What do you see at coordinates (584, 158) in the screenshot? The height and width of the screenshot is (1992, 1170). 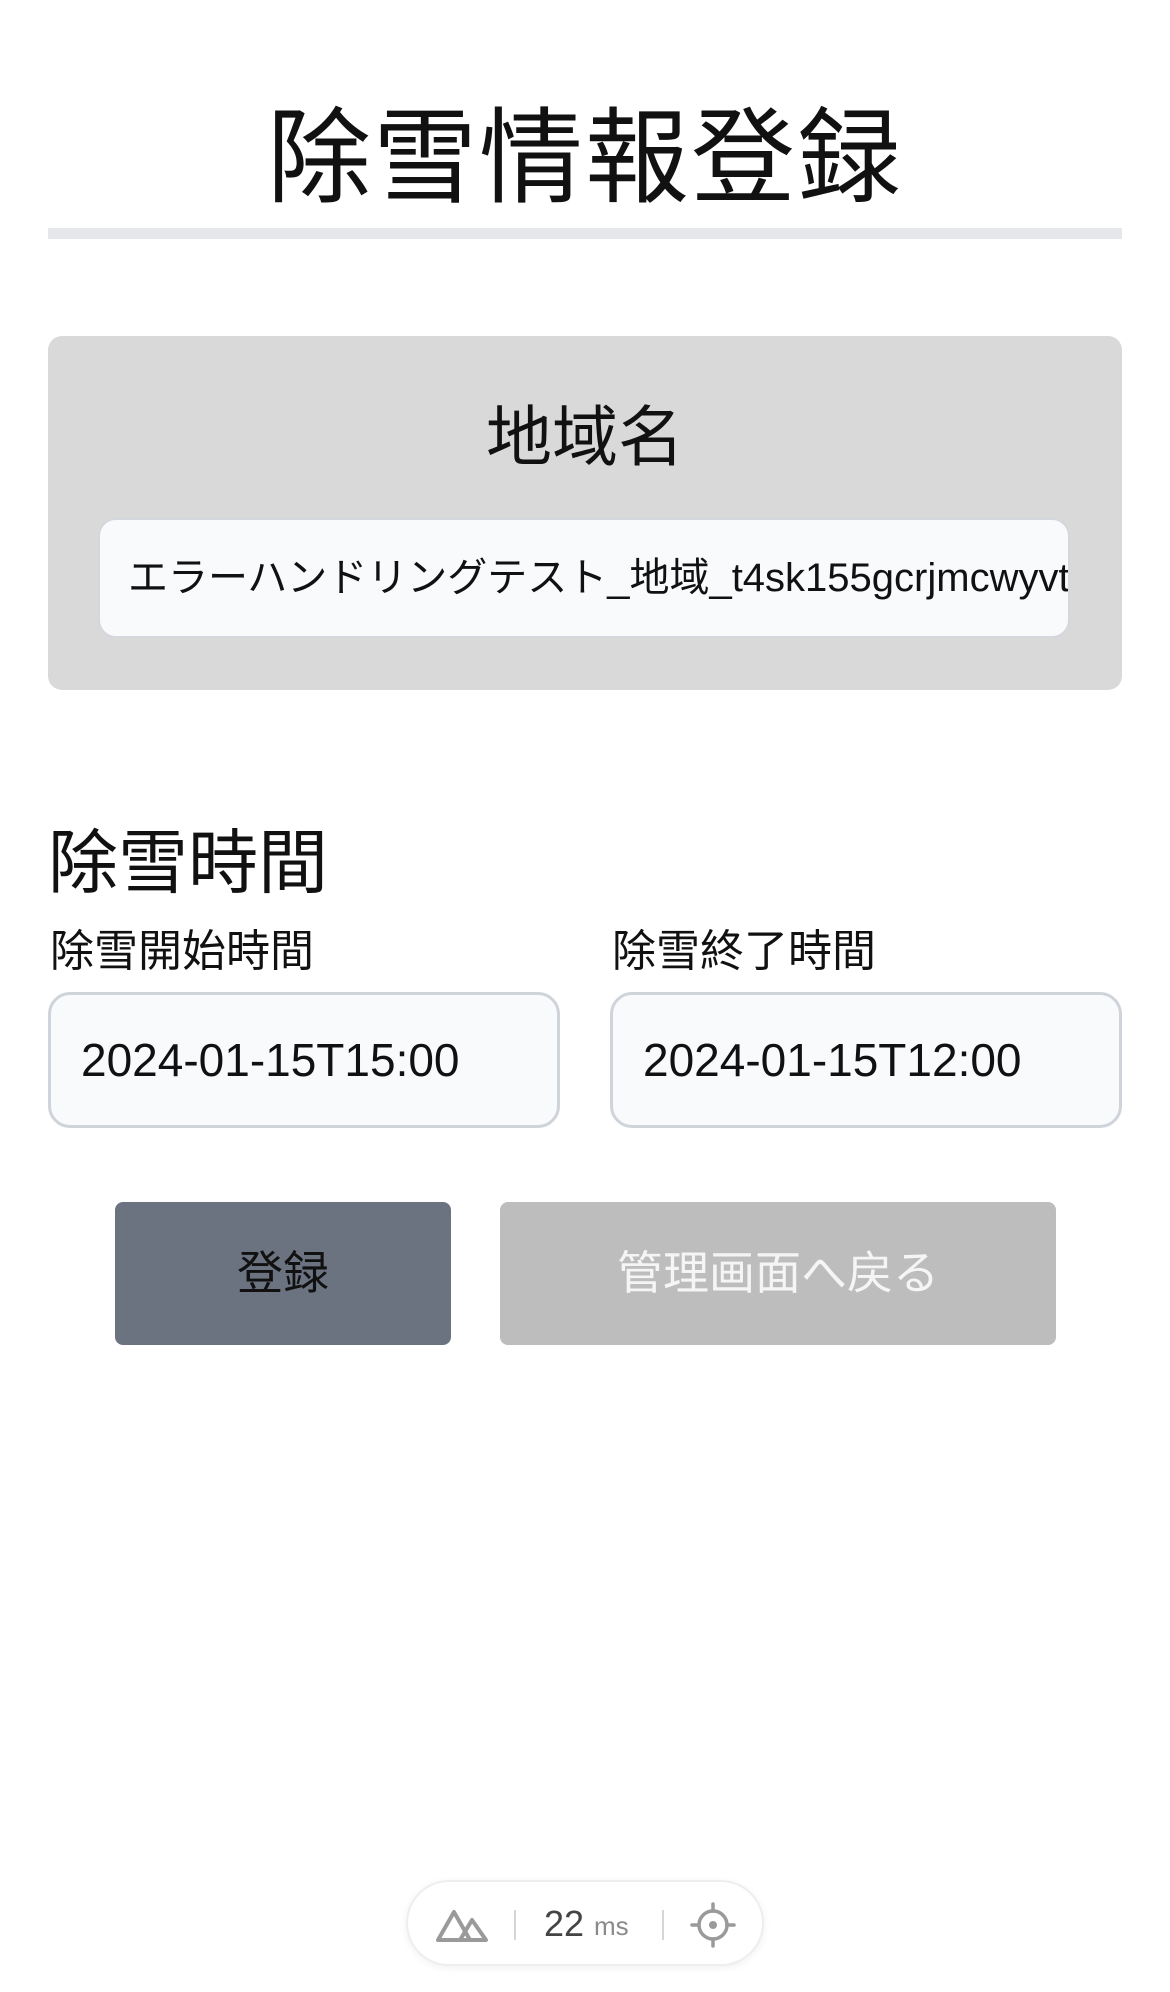 I see `page-title: 除雪情報登録` at bounding box center [584, 158].